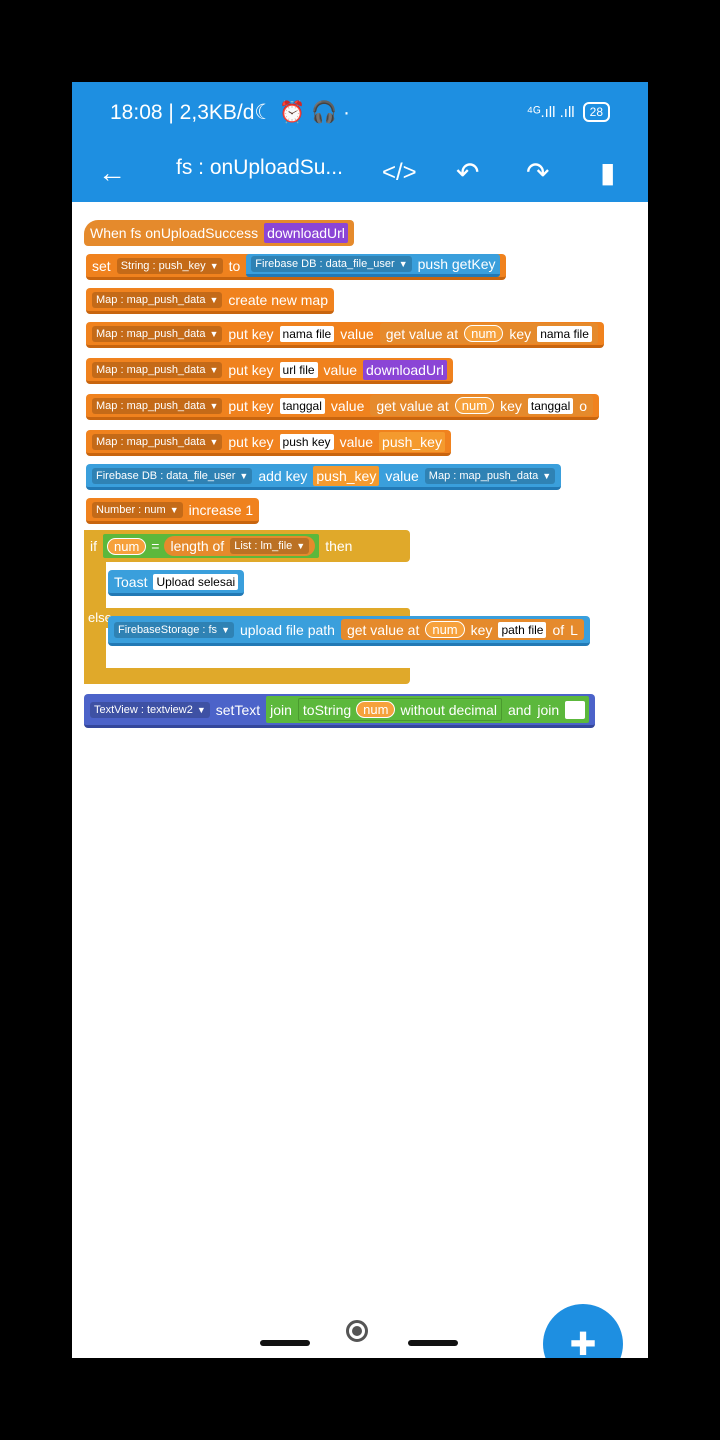 The width and height of the screenshot is (720, 1440). Describe the element at coordinates (467, 173) in the screenshot. I see `undo-icon: ↶` at that location.